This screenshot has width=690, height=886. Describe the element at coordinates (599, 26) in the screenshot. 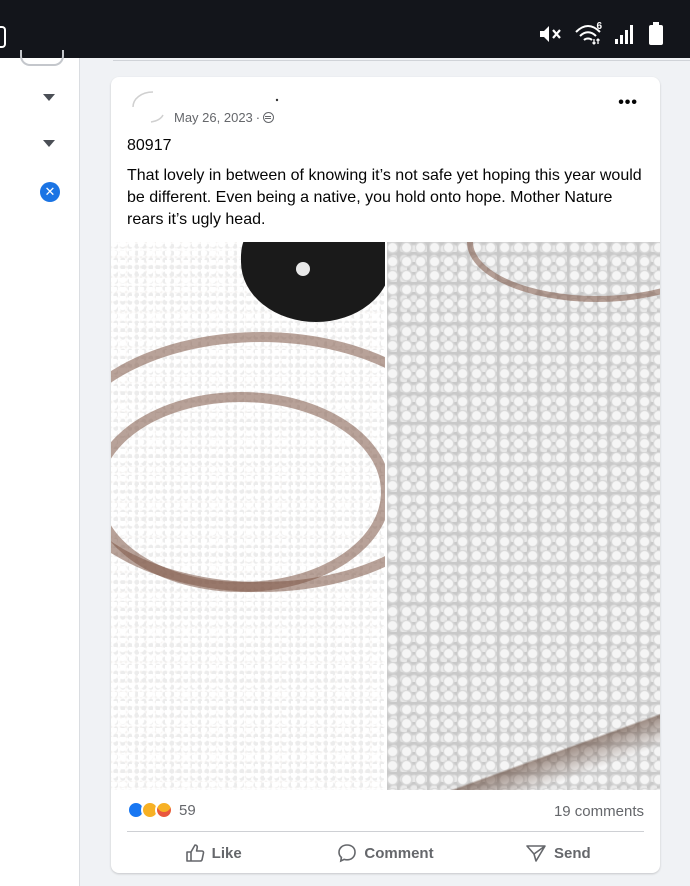

I see `wifi-generation-label: 6` at that location.